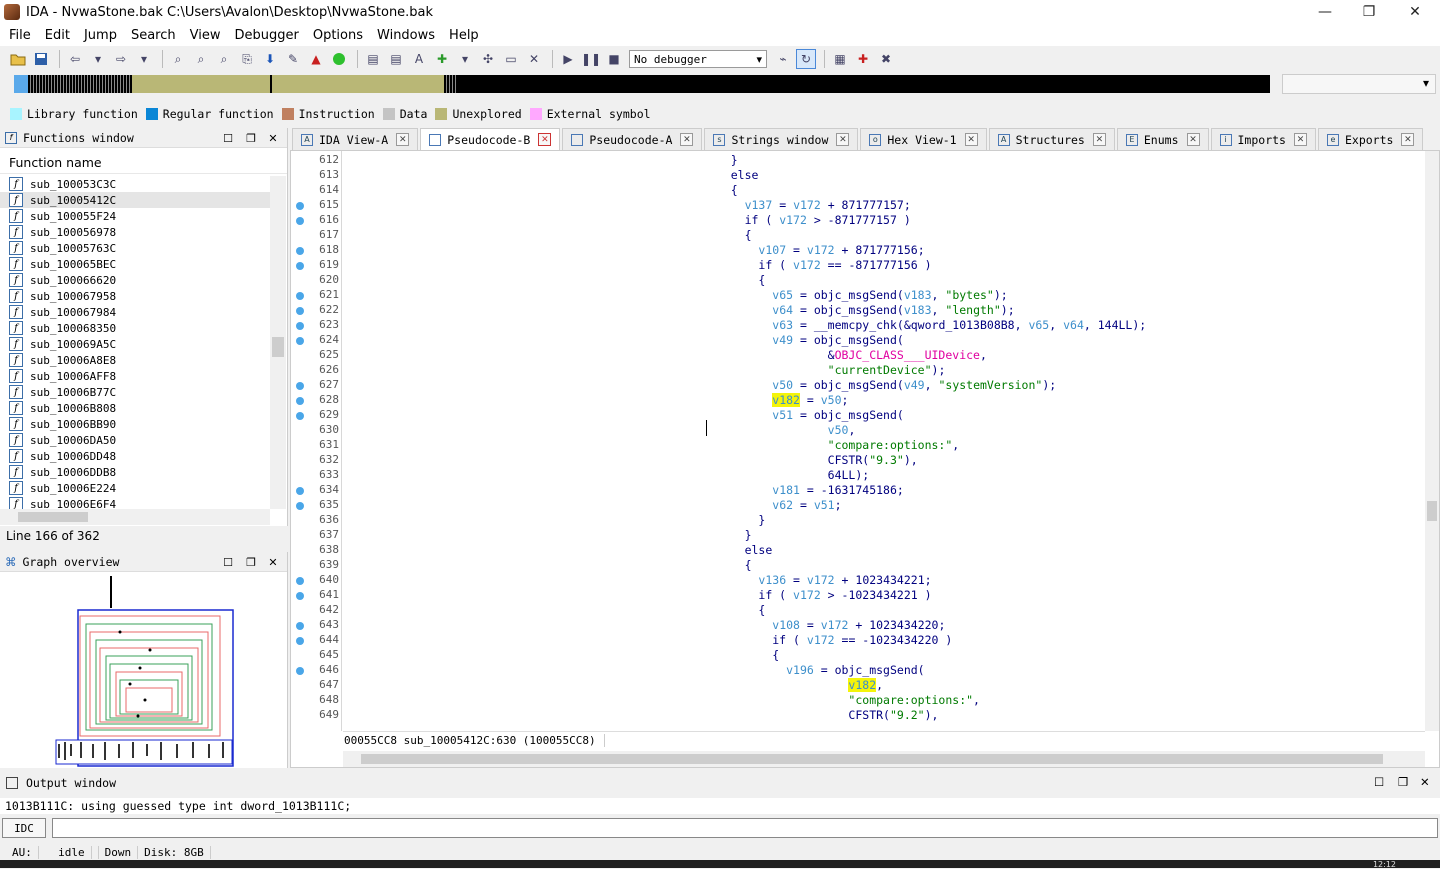  Describe the element at coordinates (644, 625) in the screenshot. I see `code-line: v108 = v172 + 1023434220;` at that location.